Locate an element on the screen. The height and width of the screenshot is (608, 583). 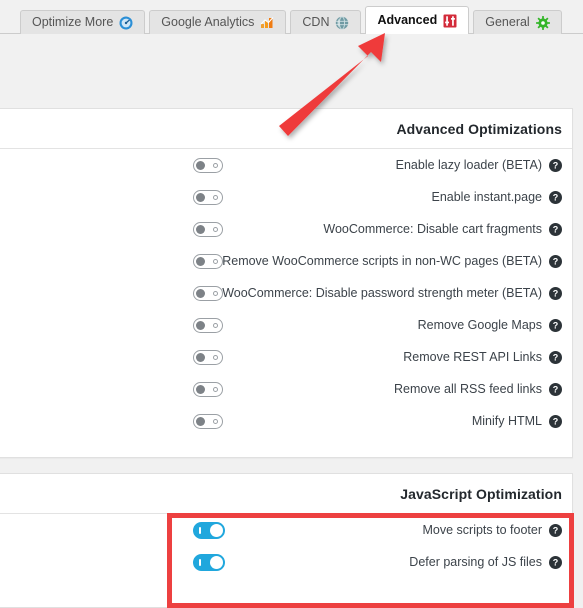
tab-optimize-more: Optimize More is located at coordinates (83, 22).